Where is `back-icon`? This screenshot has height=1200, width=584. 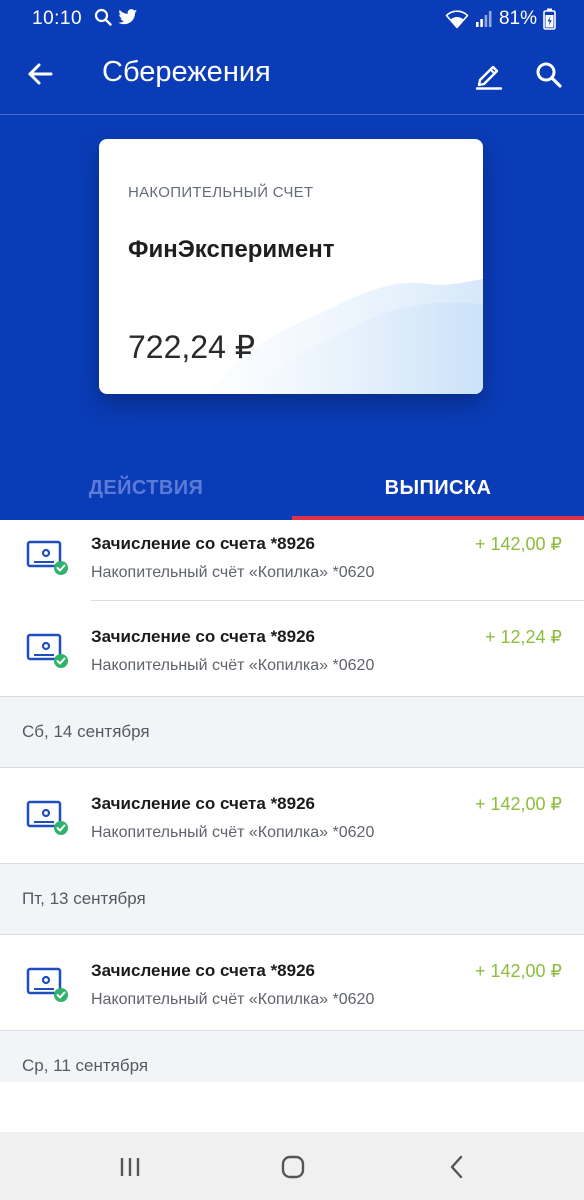
back-icon is located at coordinates (456, 1167).